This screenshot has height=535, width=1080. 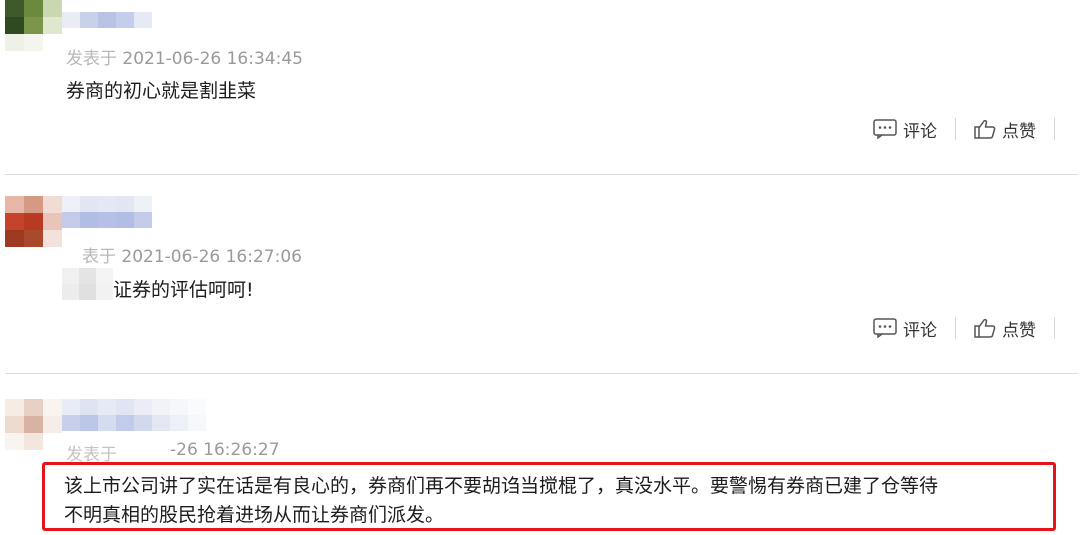 I want to click on timestamp: 2021-06-26 16:34:45, so click(x=212, y=59).